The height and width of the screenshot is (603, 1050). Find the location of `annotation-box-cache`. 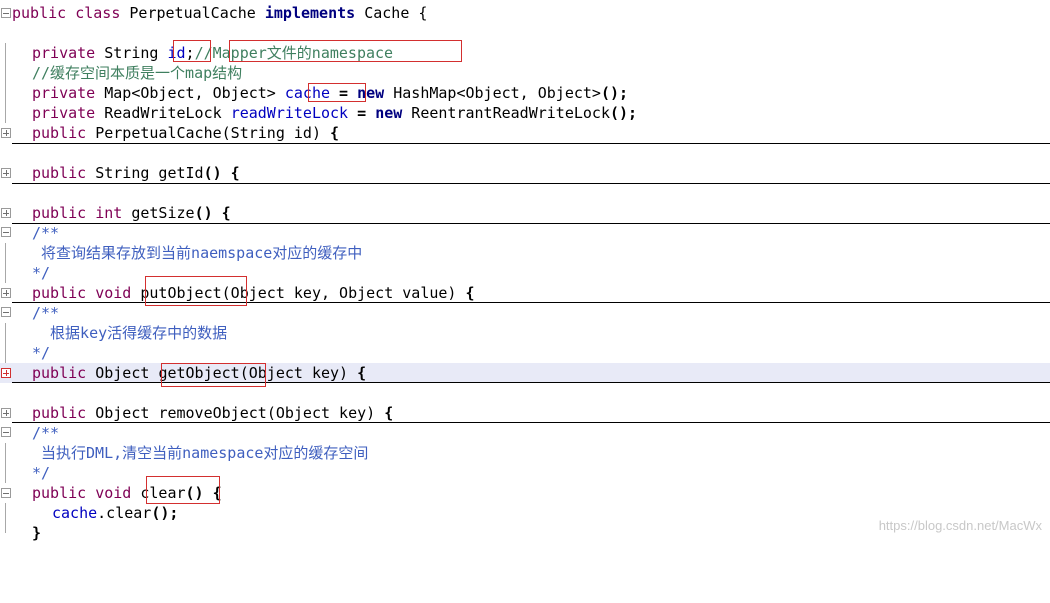

annotation-box-cache is located at coordinates (337, 92).